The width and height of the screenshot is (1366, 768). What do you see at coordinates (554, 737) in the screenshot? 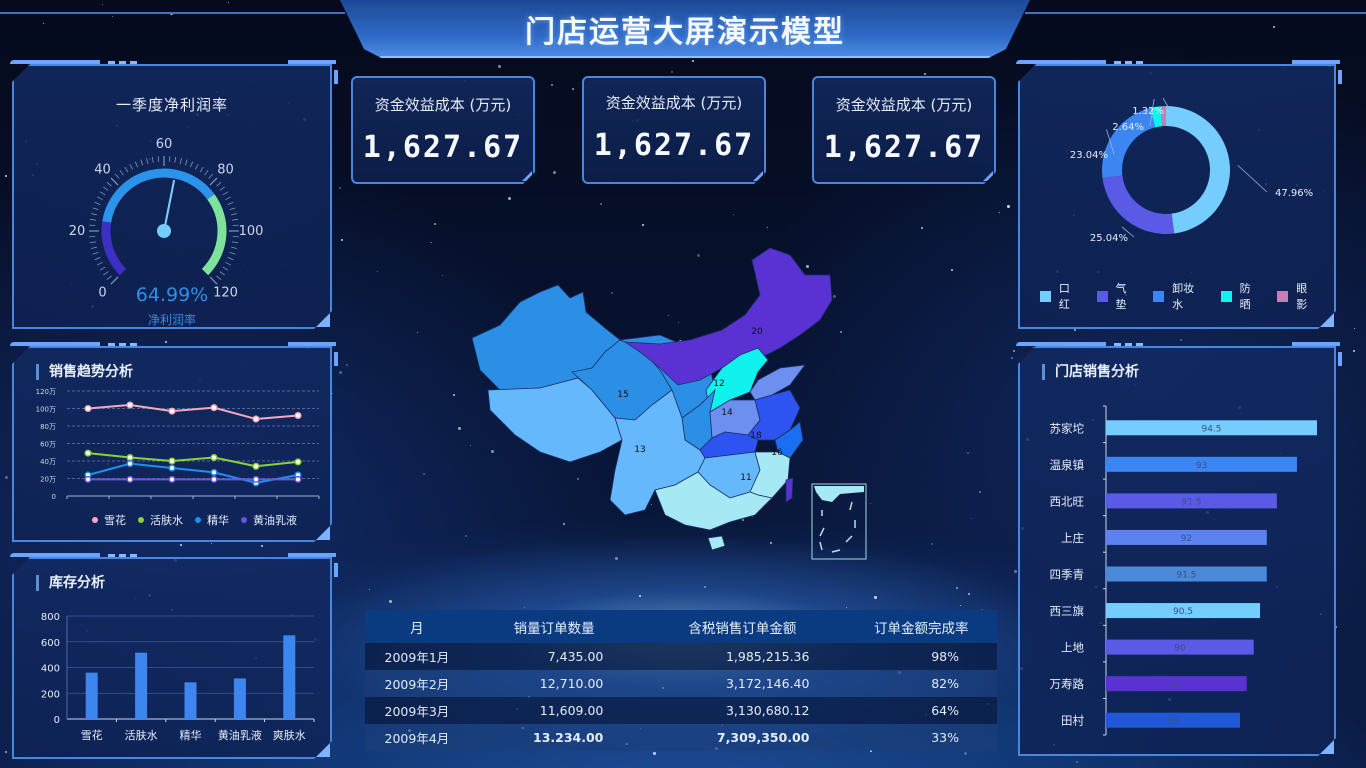
I see `cell-order-count: 13.234.00` at bounding box center [554, 737].